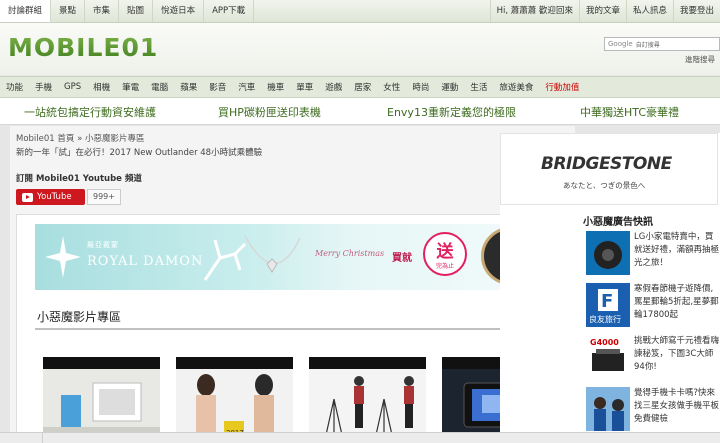 The width and height of the screenshot is (720, 443). Describe the element at coordinates (26, 11) in the screenshot. I see `tab-forum: 討論群組` at that location.